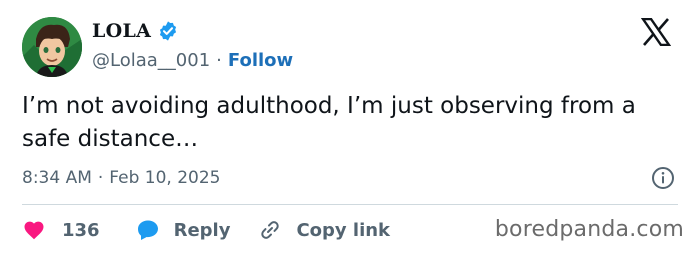 The height and width of the screenshot is (256, 700). I want to click on avatar, so click(52, 47).